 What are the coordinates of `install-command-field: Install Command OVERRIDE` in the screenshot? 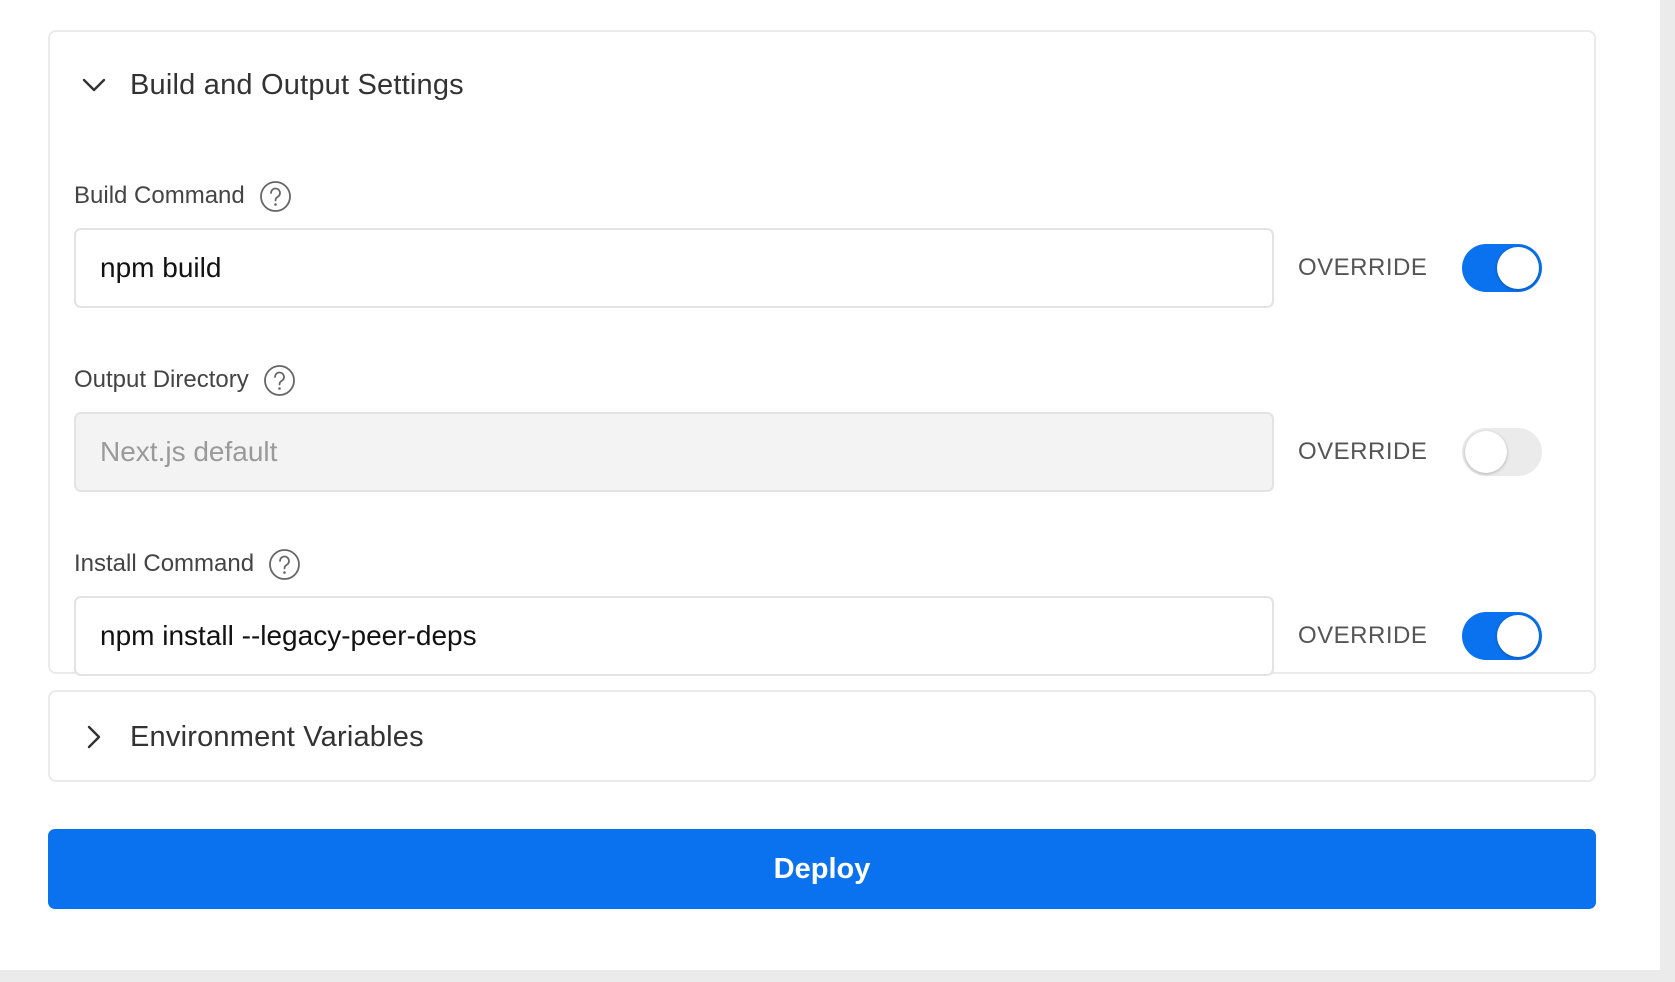 It's located at (824, 611).